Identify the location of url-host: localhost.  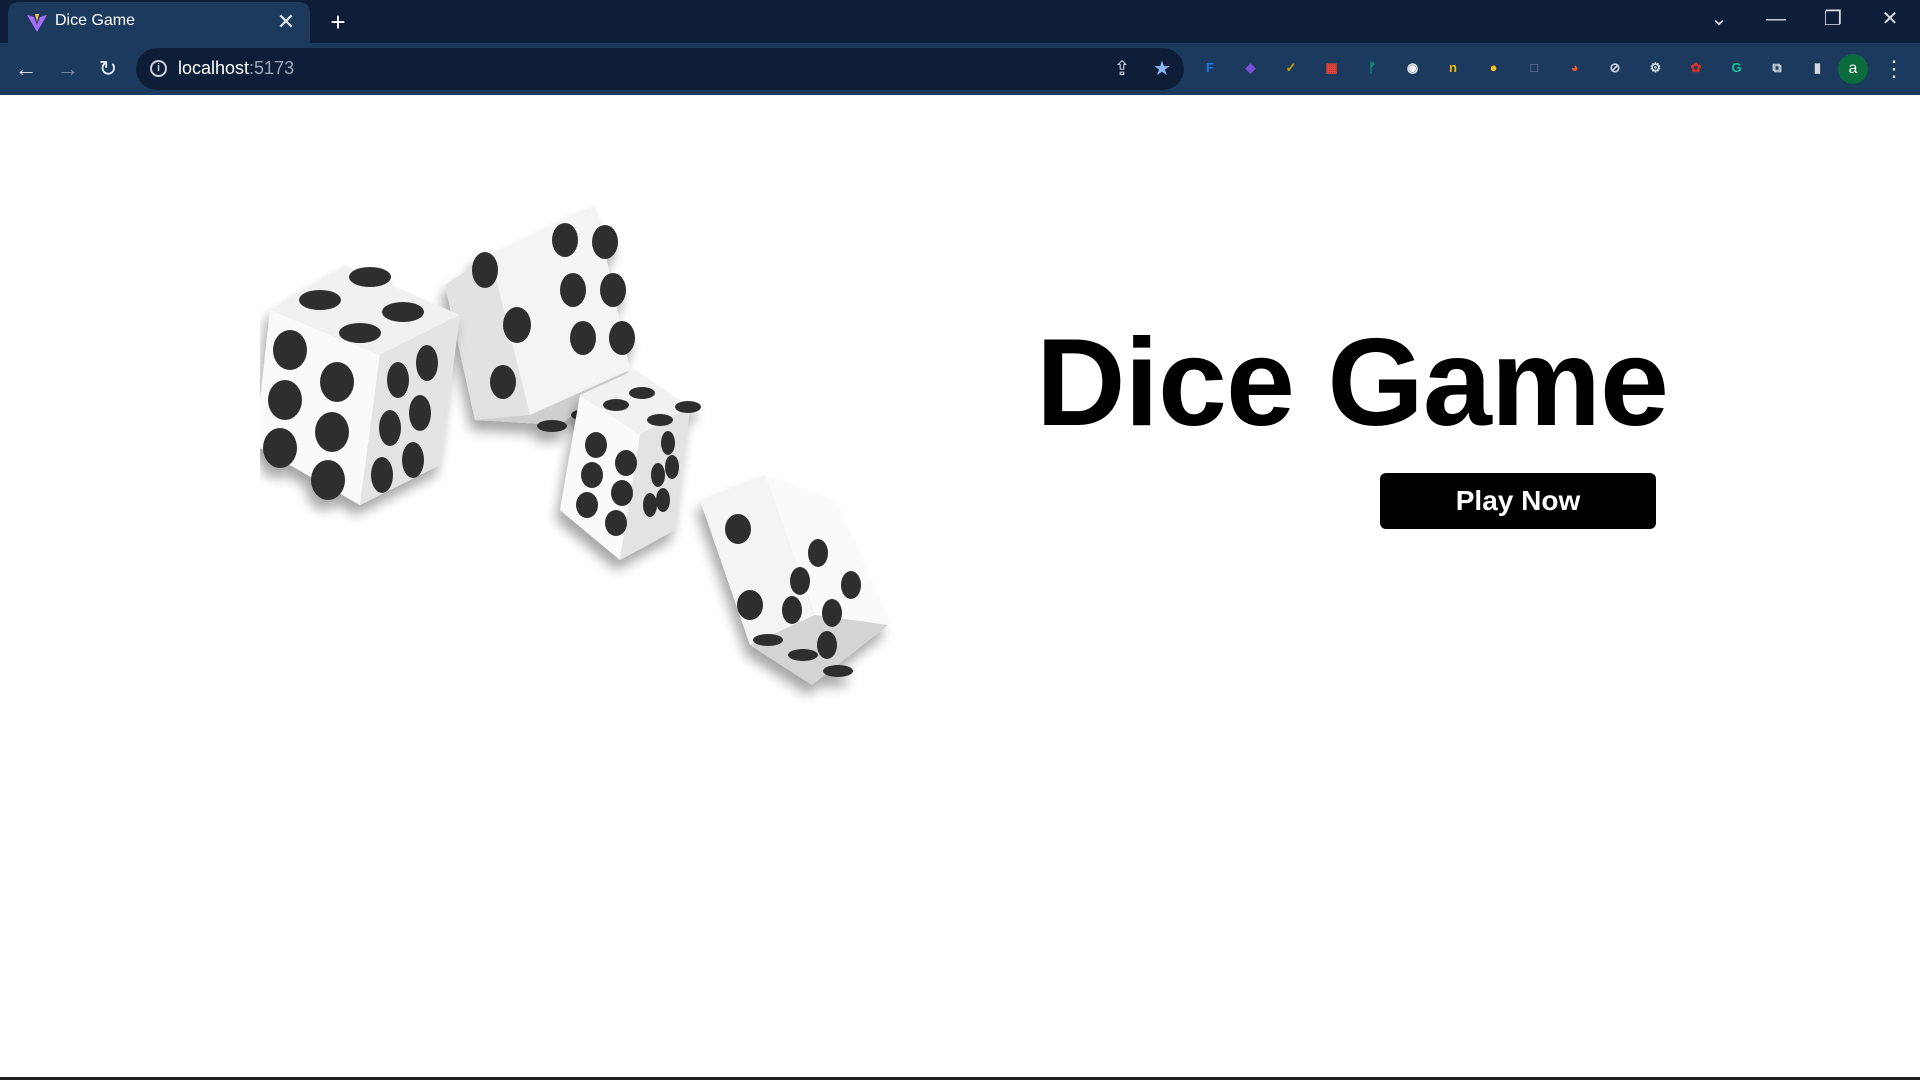
(214, 68).